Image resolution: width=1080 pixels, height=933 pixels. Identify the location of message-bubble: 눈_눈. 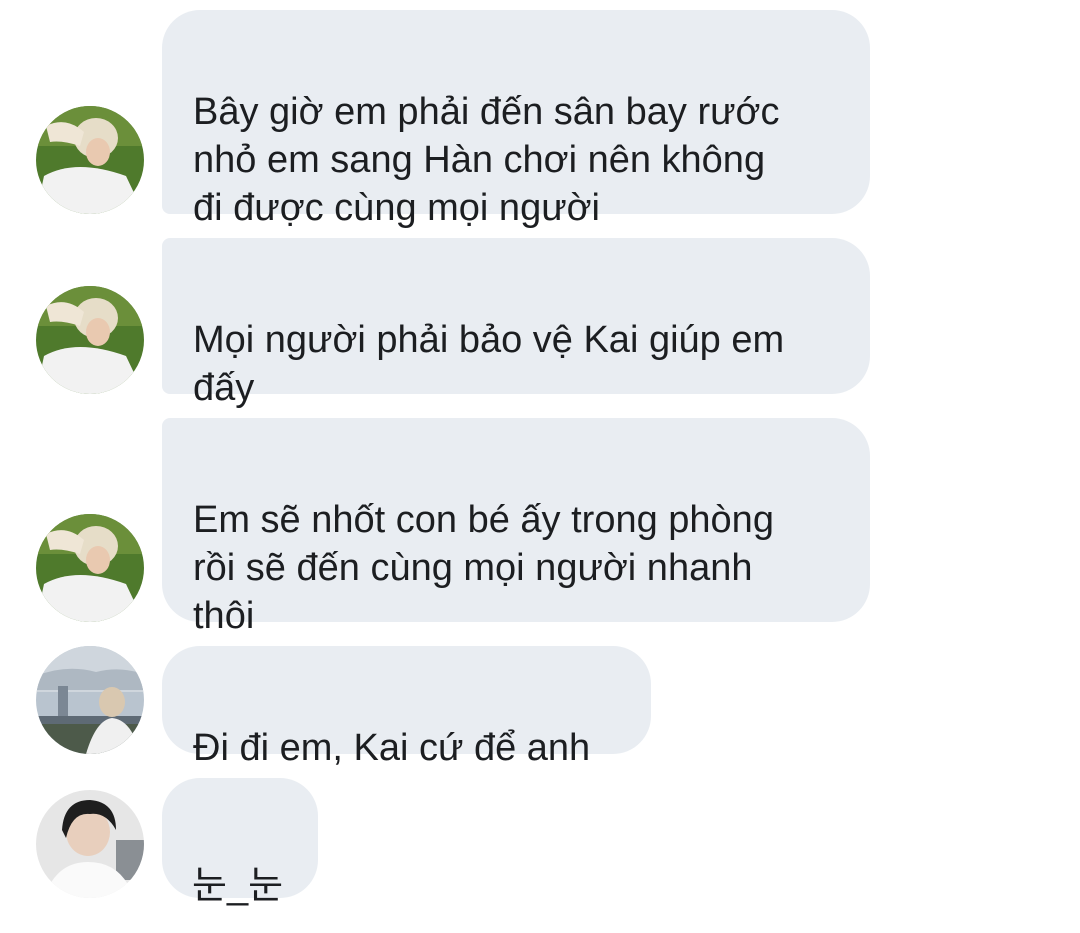
(240, 842).